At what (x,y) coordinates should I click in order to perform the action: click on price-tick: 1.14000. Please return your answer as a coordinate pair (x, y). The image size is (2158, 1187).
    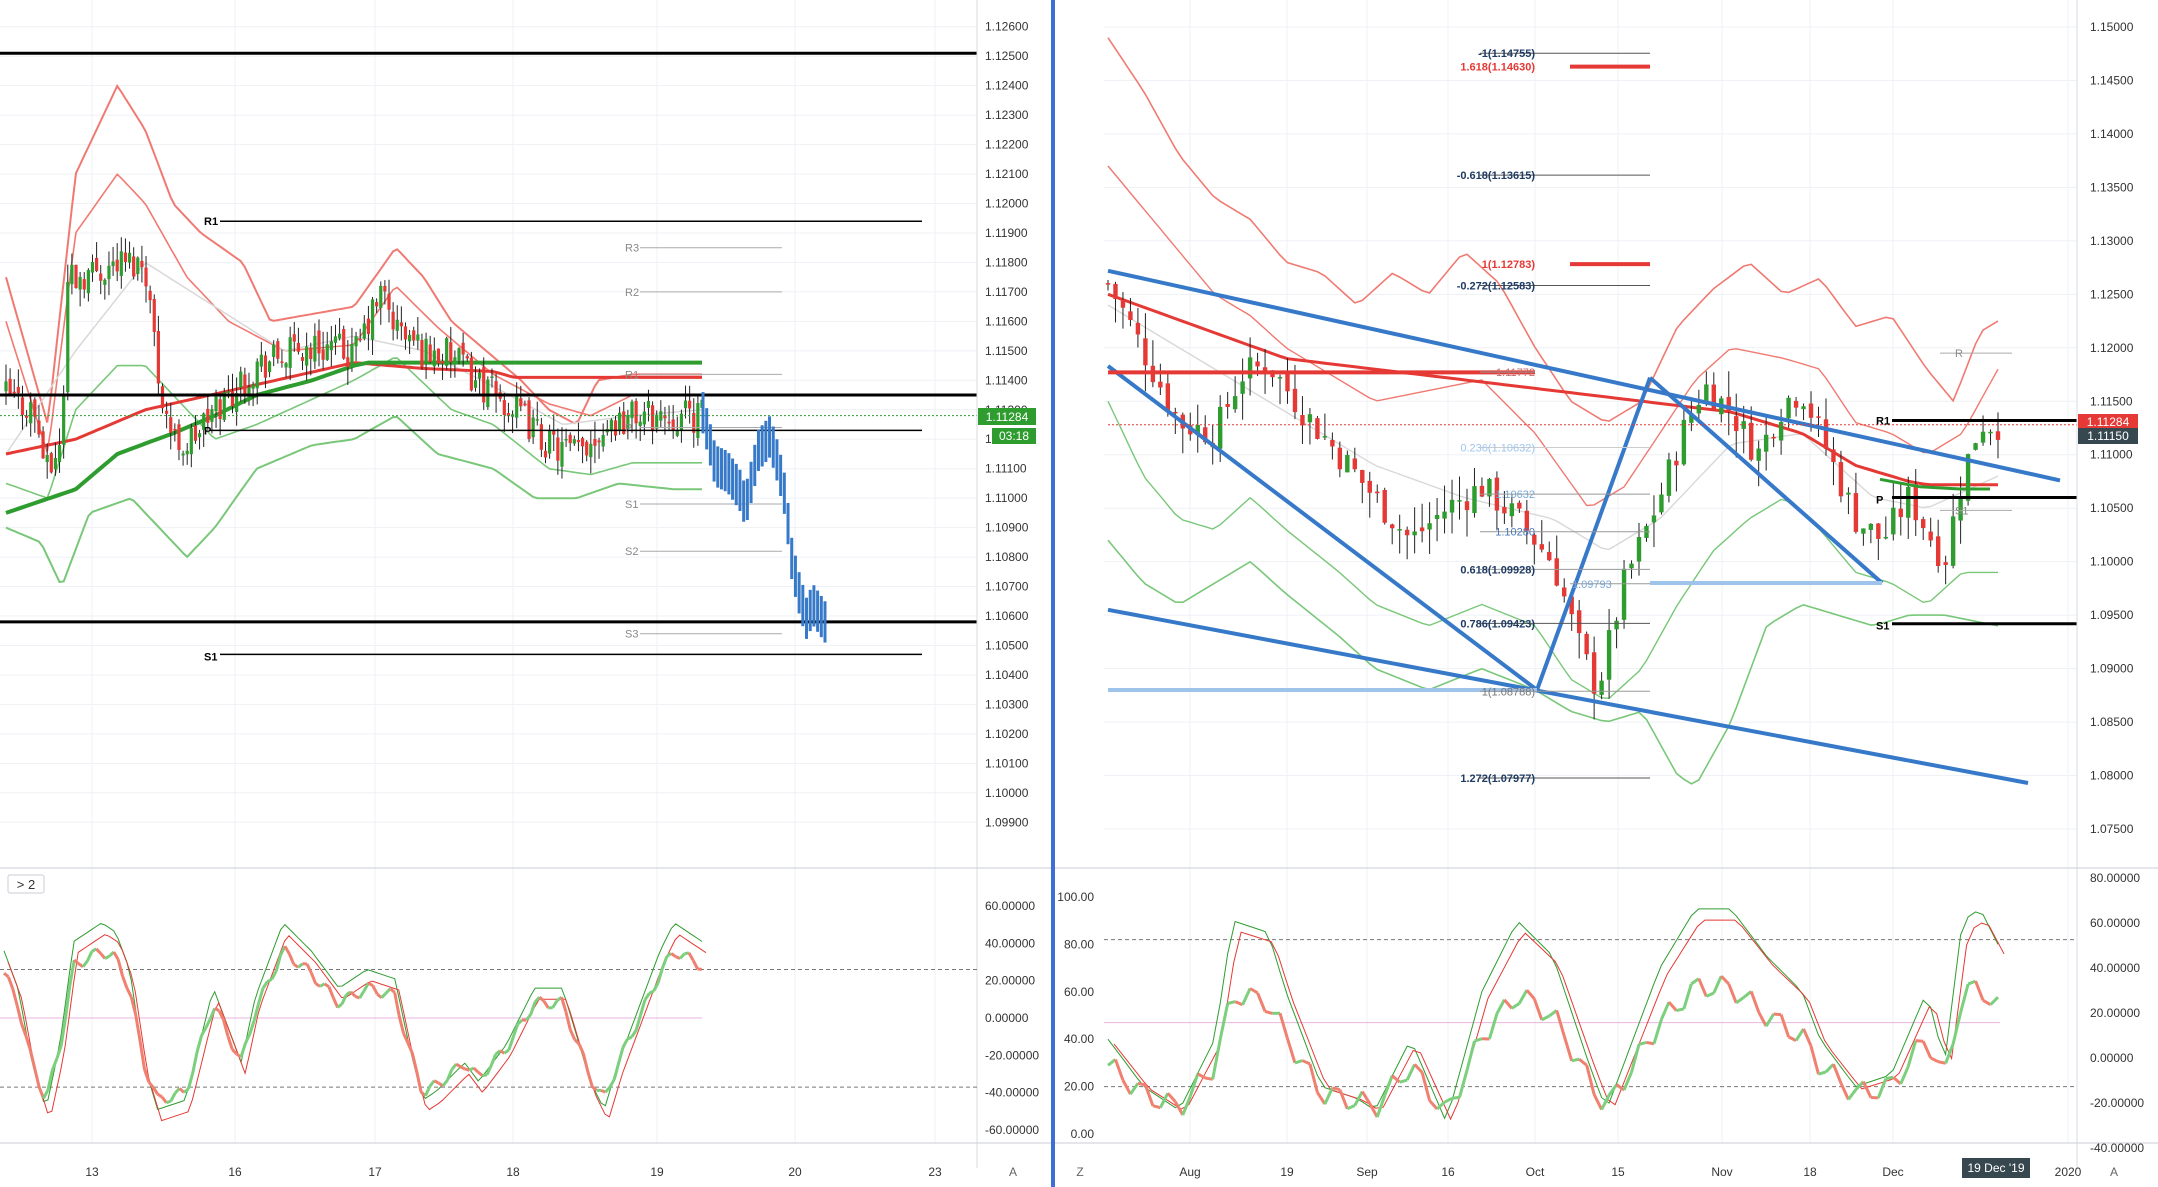
    Looking at the image, I should click on (2112, 134).